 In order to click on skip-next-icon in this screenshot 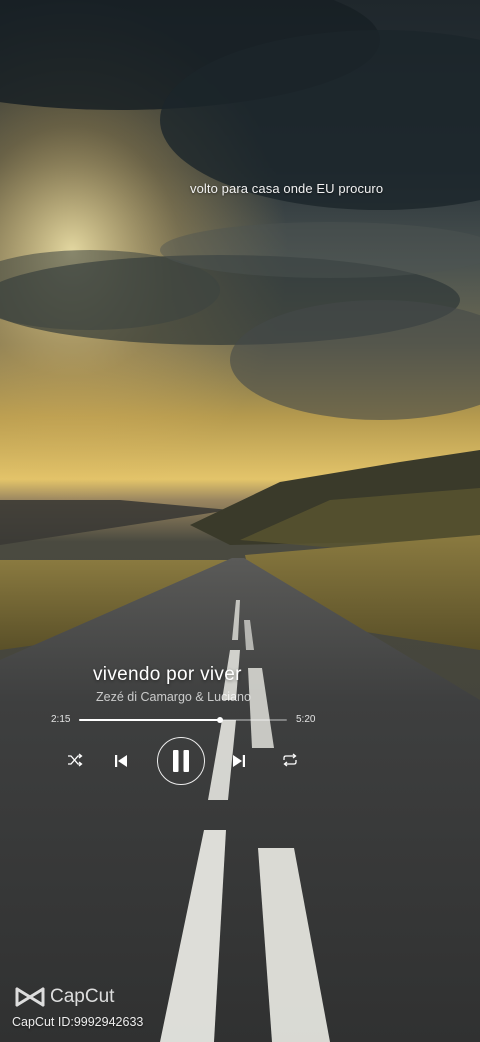, I will do `click(239, 761)`.